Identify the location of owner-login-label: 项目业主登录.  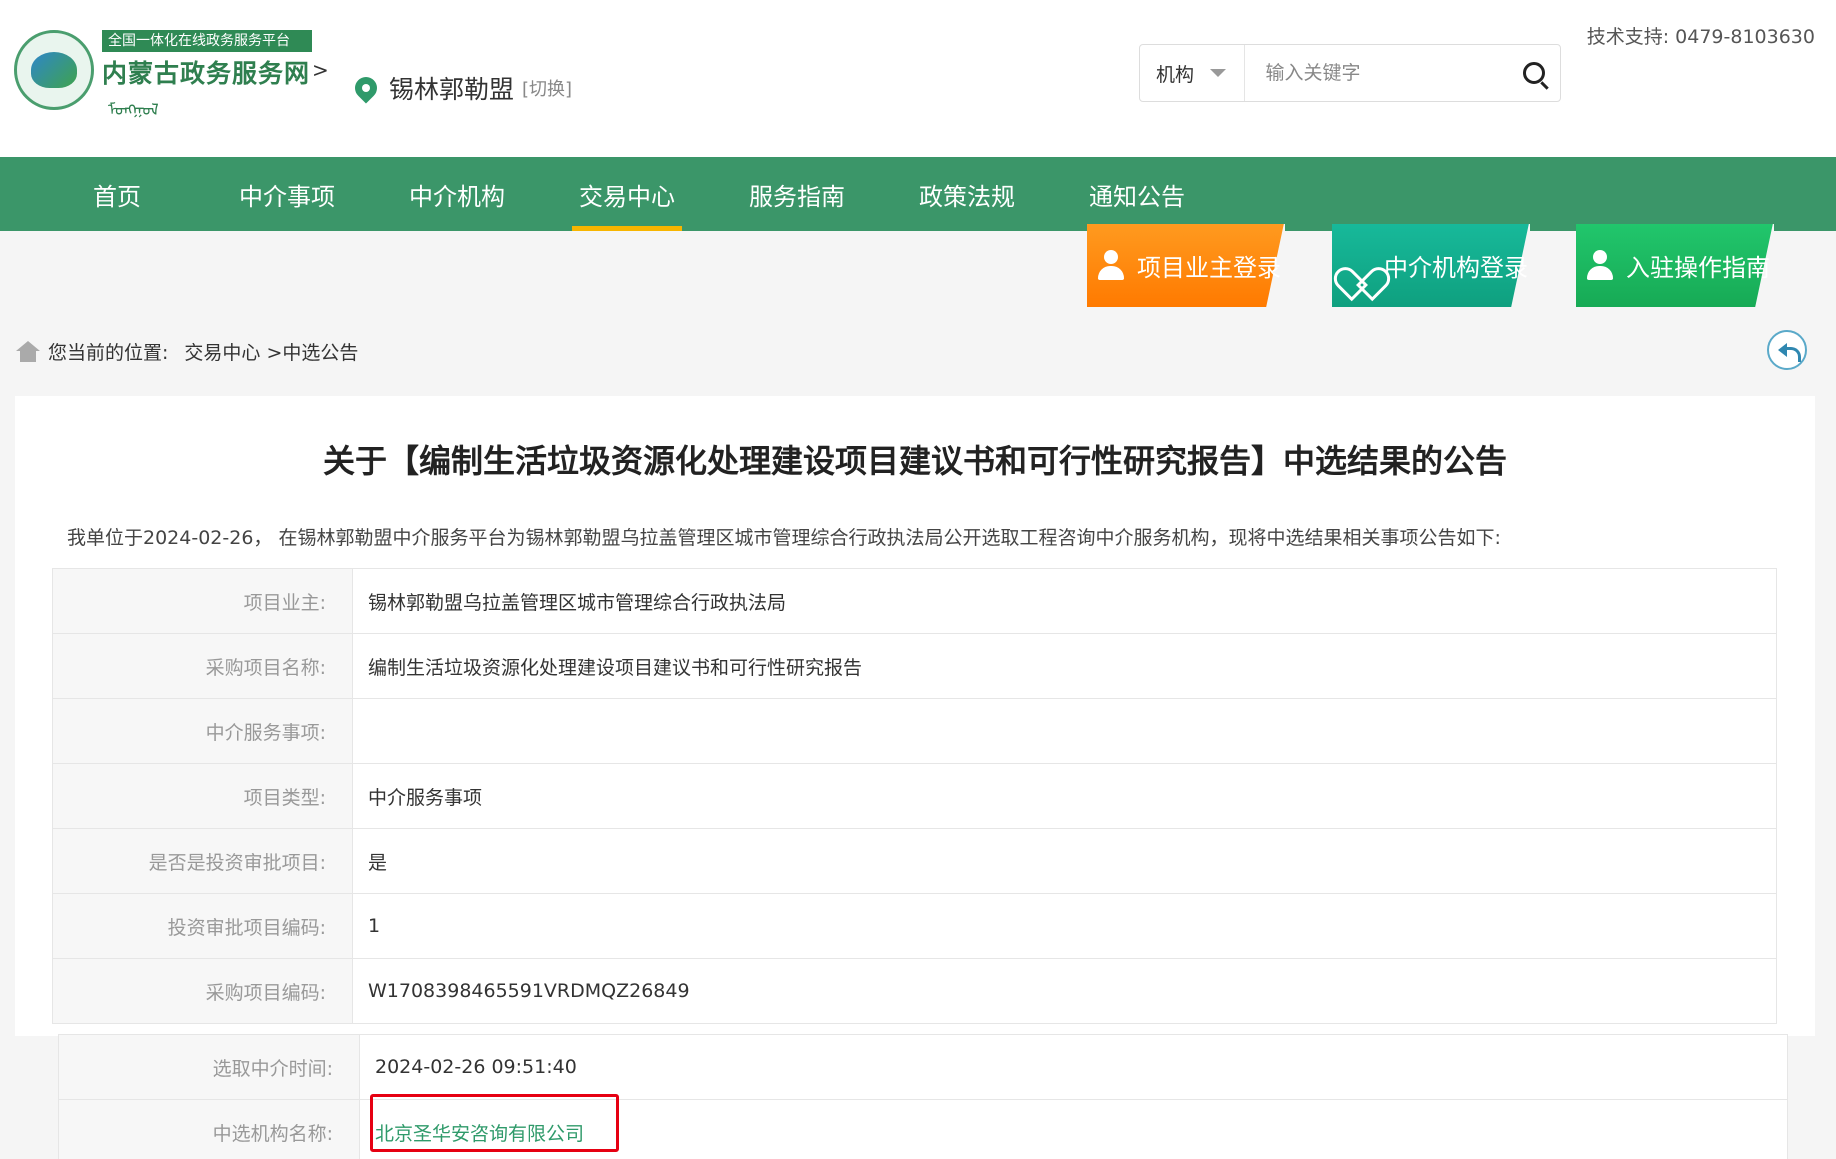
(1209, 268).